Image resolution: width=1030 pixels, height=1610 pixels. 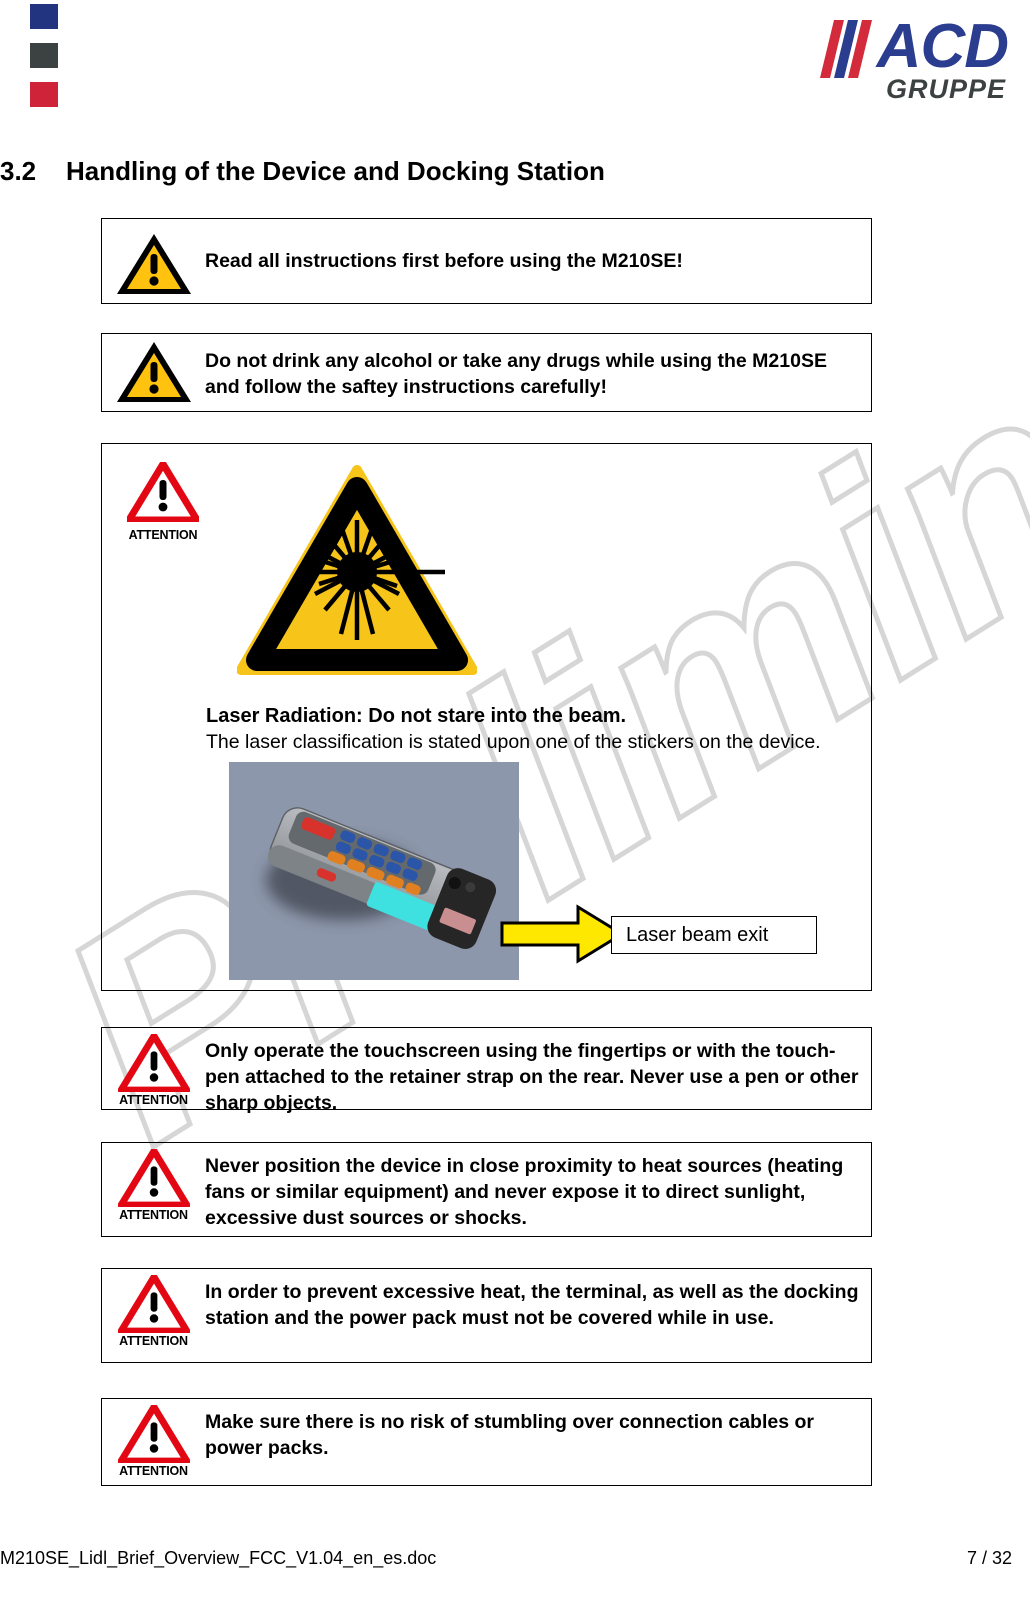 I want to click on device-photo, so click(x=374, y=871).